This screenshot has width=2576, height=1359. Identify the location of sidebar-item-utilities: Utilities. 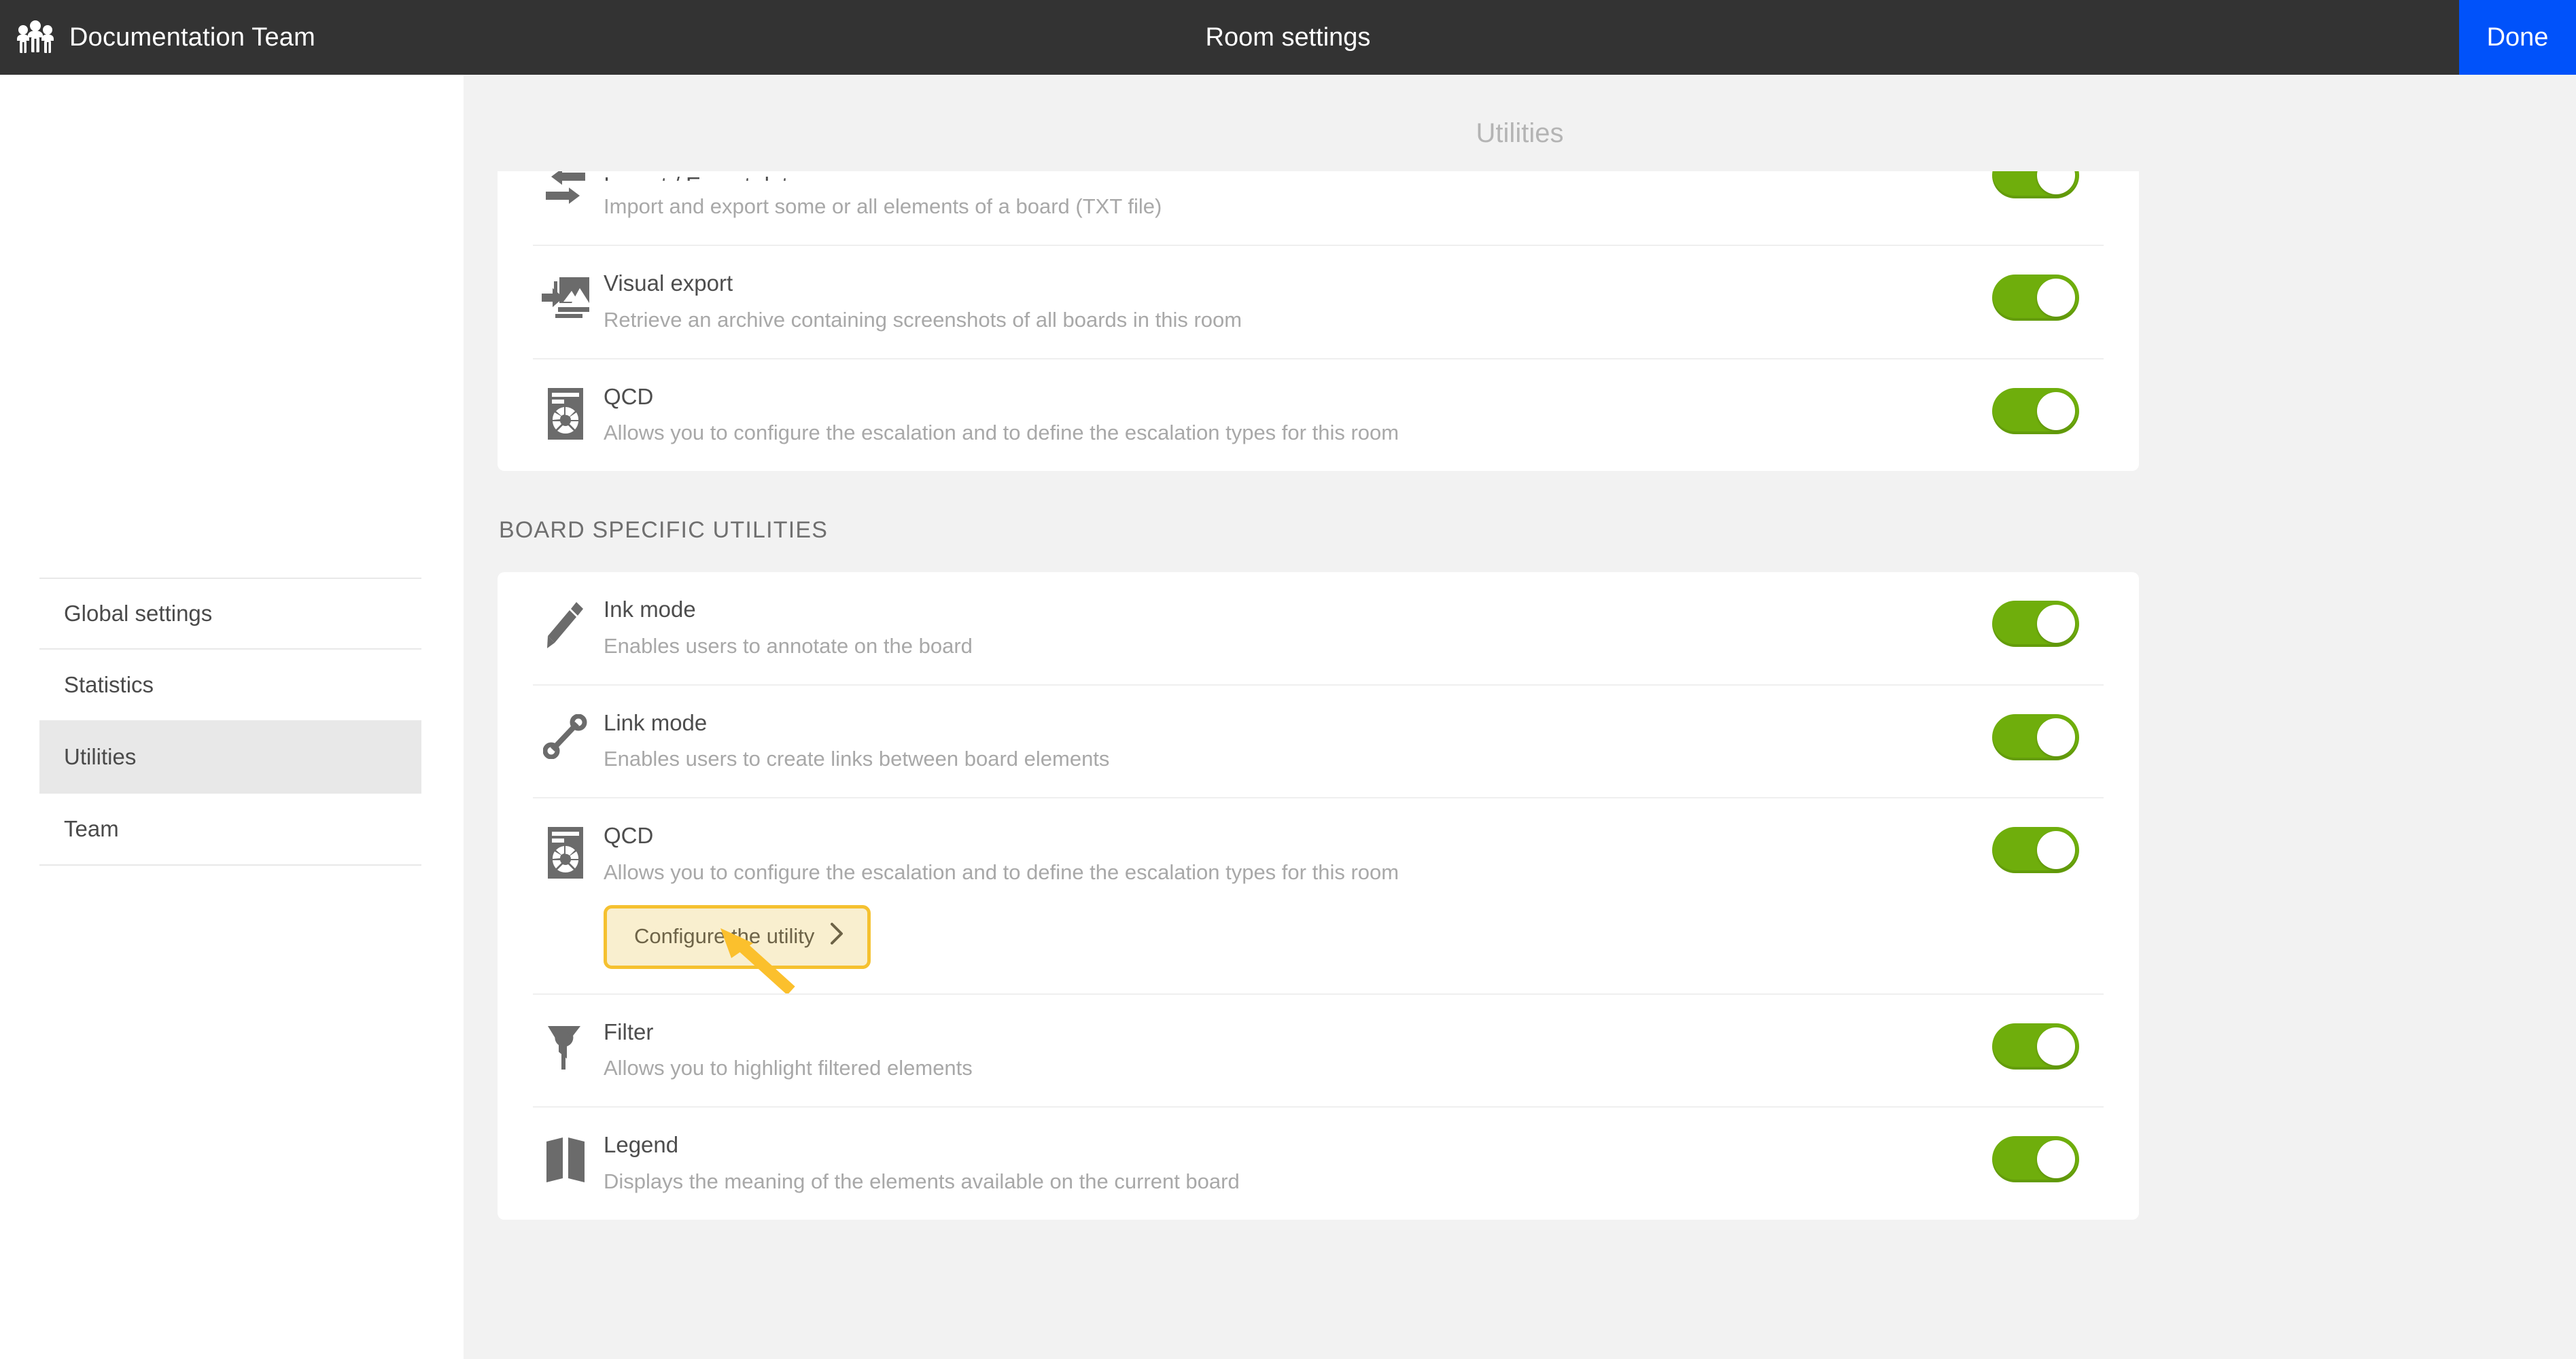
(230, 758).